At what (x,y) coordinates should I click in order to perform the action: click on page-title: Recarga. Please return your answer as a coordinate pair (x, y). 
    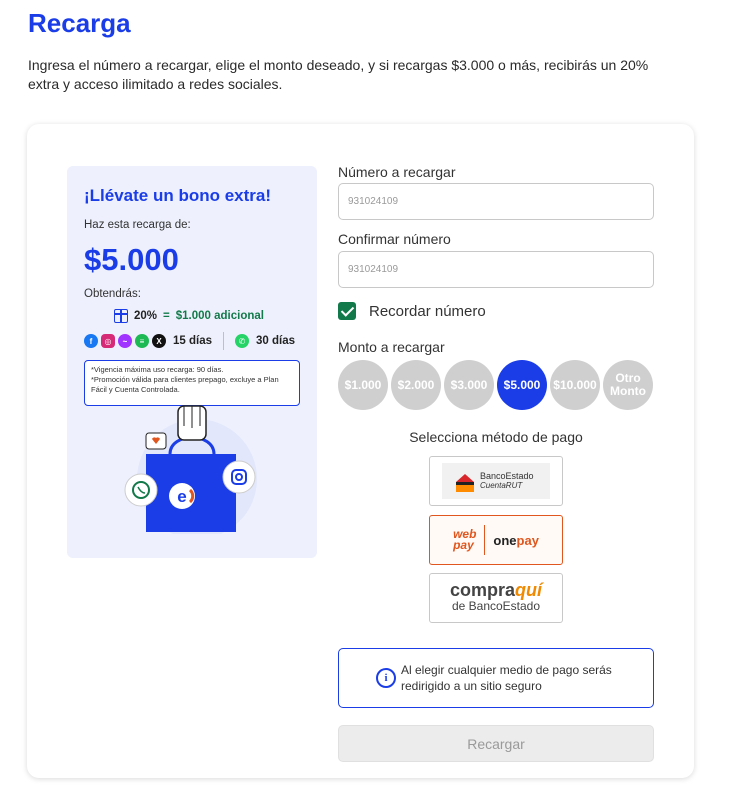
    Looking at the image, I should click on (79, 23).